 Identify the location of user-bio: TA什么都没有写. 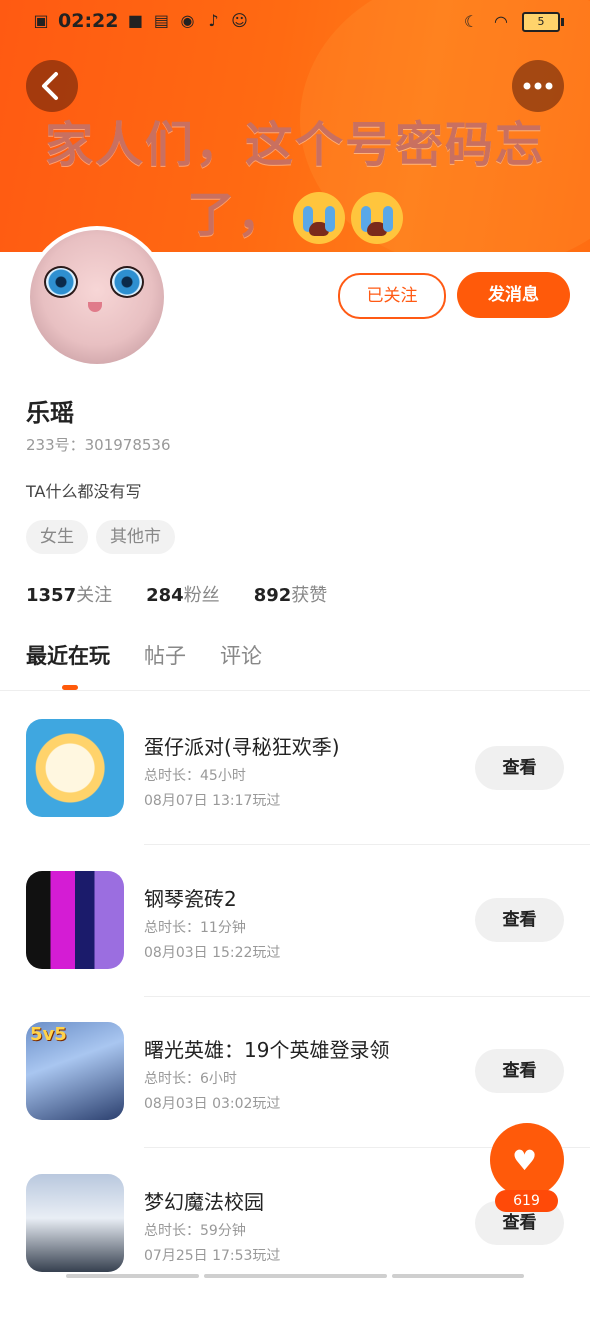
(84, 491).